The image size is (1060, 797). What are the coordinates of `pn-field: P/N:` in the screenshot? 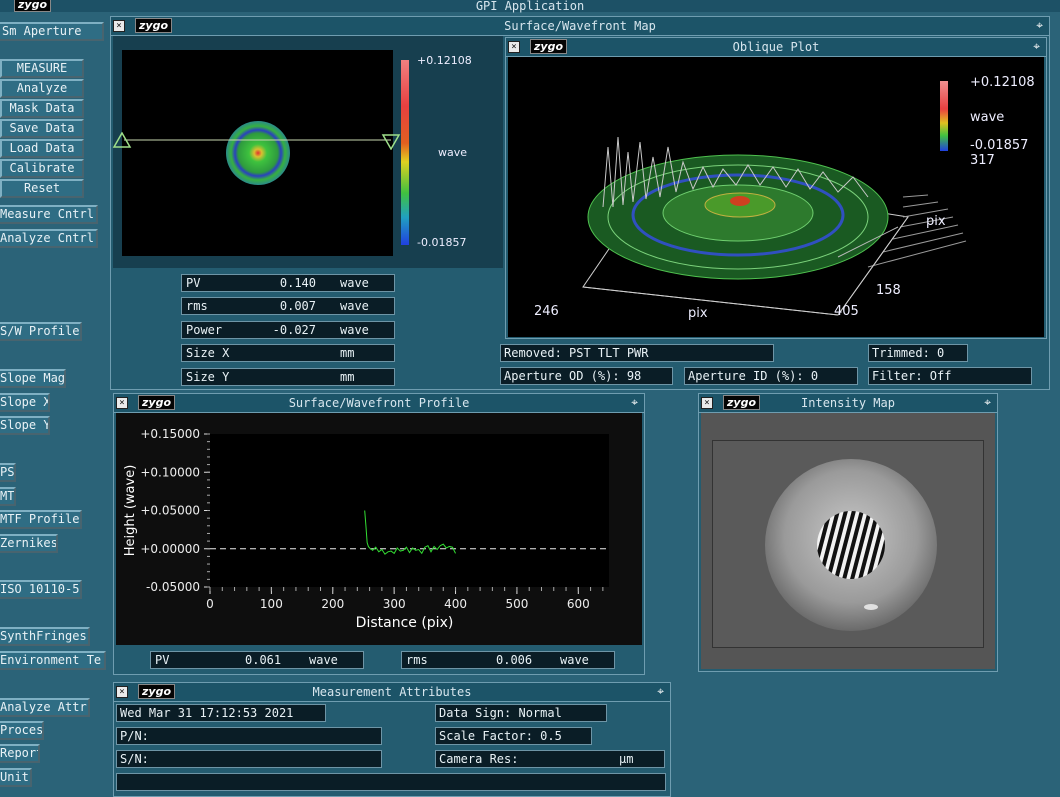 It's located at (249, 736).